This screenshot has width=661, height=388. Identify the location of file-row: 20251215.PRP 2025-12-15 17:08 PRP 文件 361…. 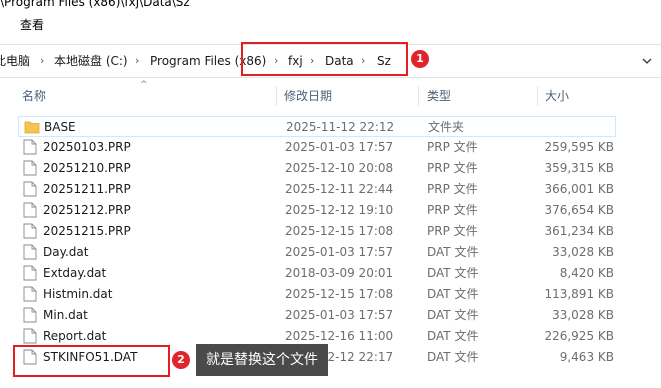
(317, 231).